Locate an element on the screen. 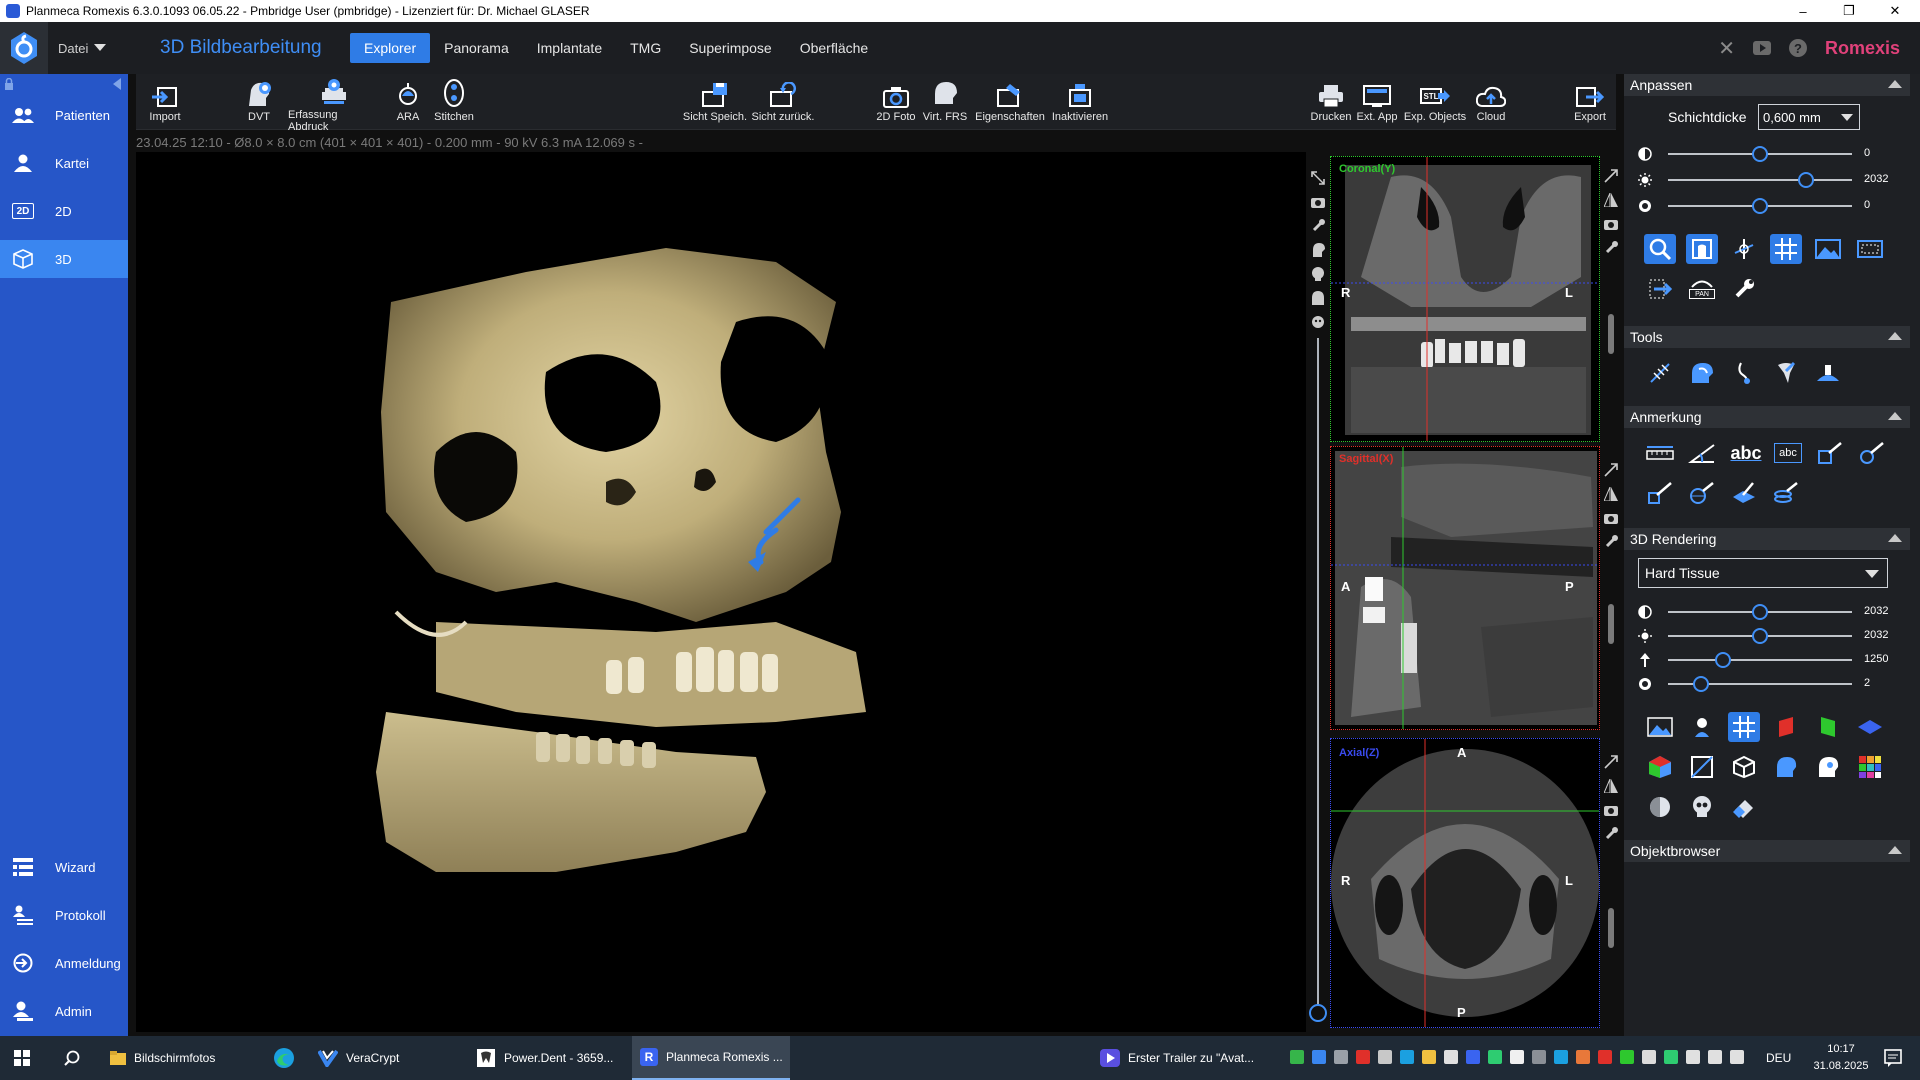  head-front-icon is located at coordinates (1318, 298).